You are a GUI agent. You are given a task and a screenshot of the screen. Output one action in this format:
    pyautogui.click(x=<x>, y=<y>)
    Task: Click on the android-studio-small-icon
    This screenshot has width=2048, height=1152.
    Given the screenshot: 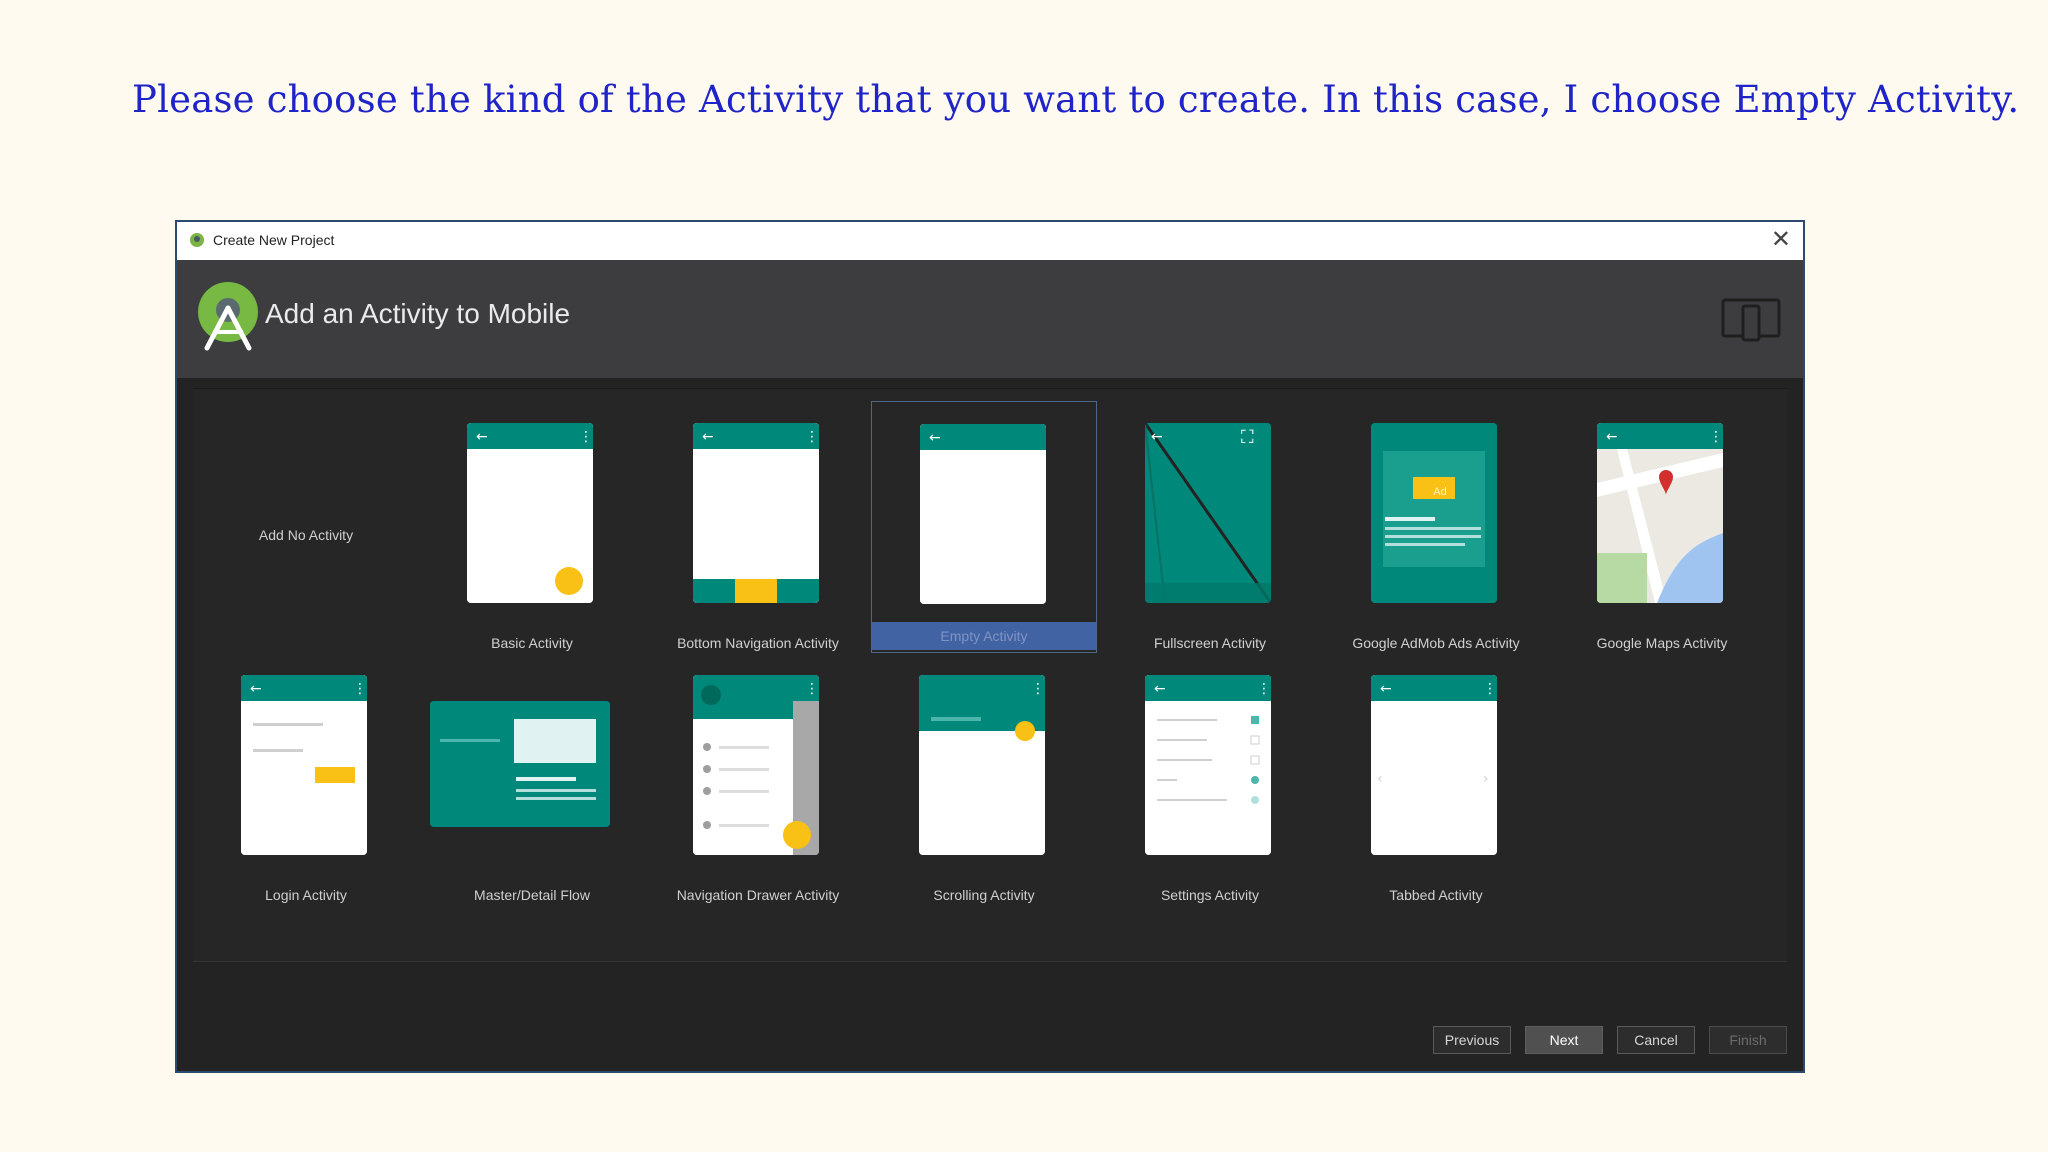 What is the action you would take?
    pyautogui.click(x=197, y=240)
    